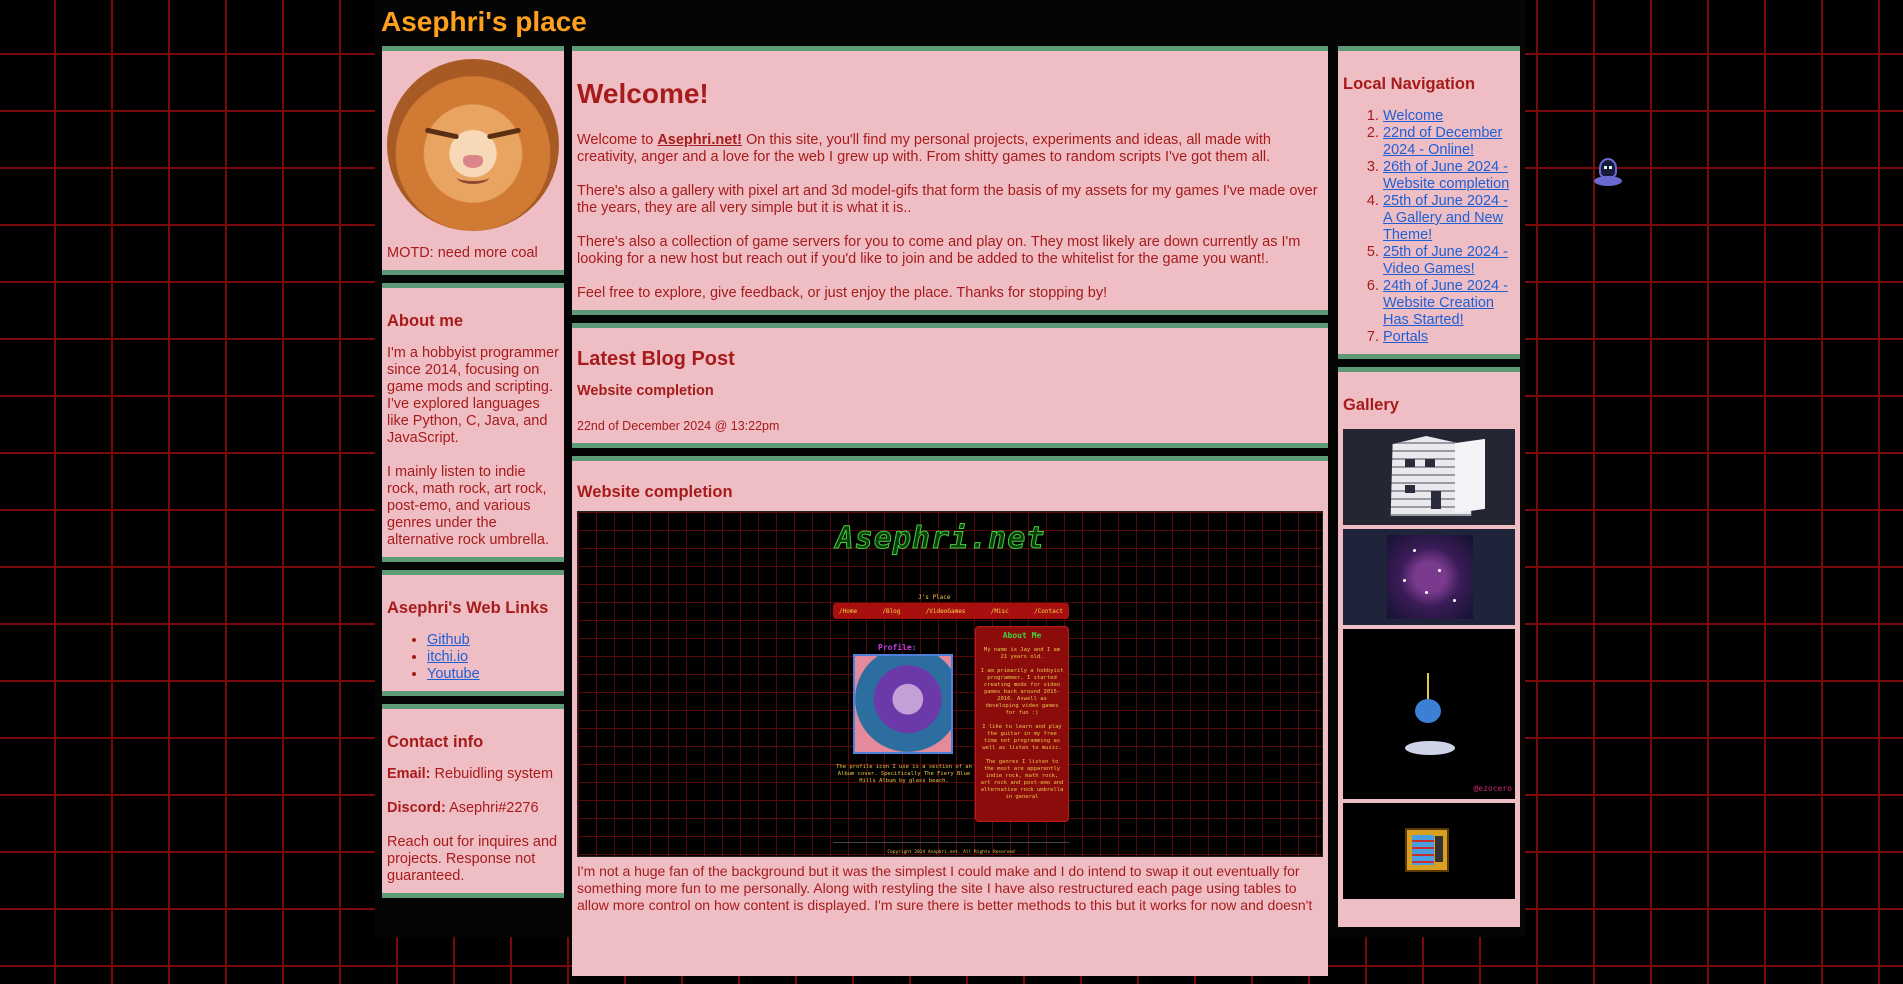  I want to click on screenshot-logo: Asephri.net, so click(940, 538).